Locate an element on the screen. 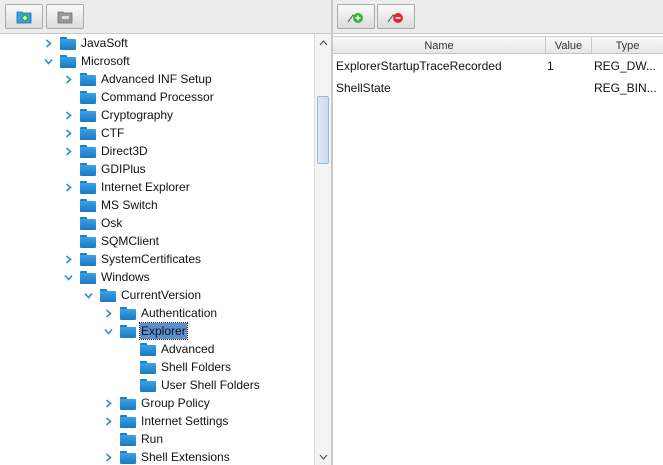  tree-node: Advanced INF Setup is located at coordinates (137, 79).